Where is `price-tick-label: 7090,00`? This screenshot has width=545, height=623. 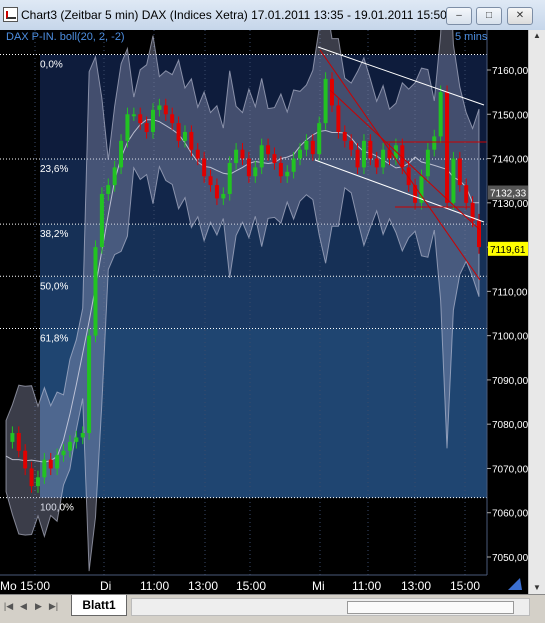
price-tick-label: 7090,00 is located at coordinates (510, 381).